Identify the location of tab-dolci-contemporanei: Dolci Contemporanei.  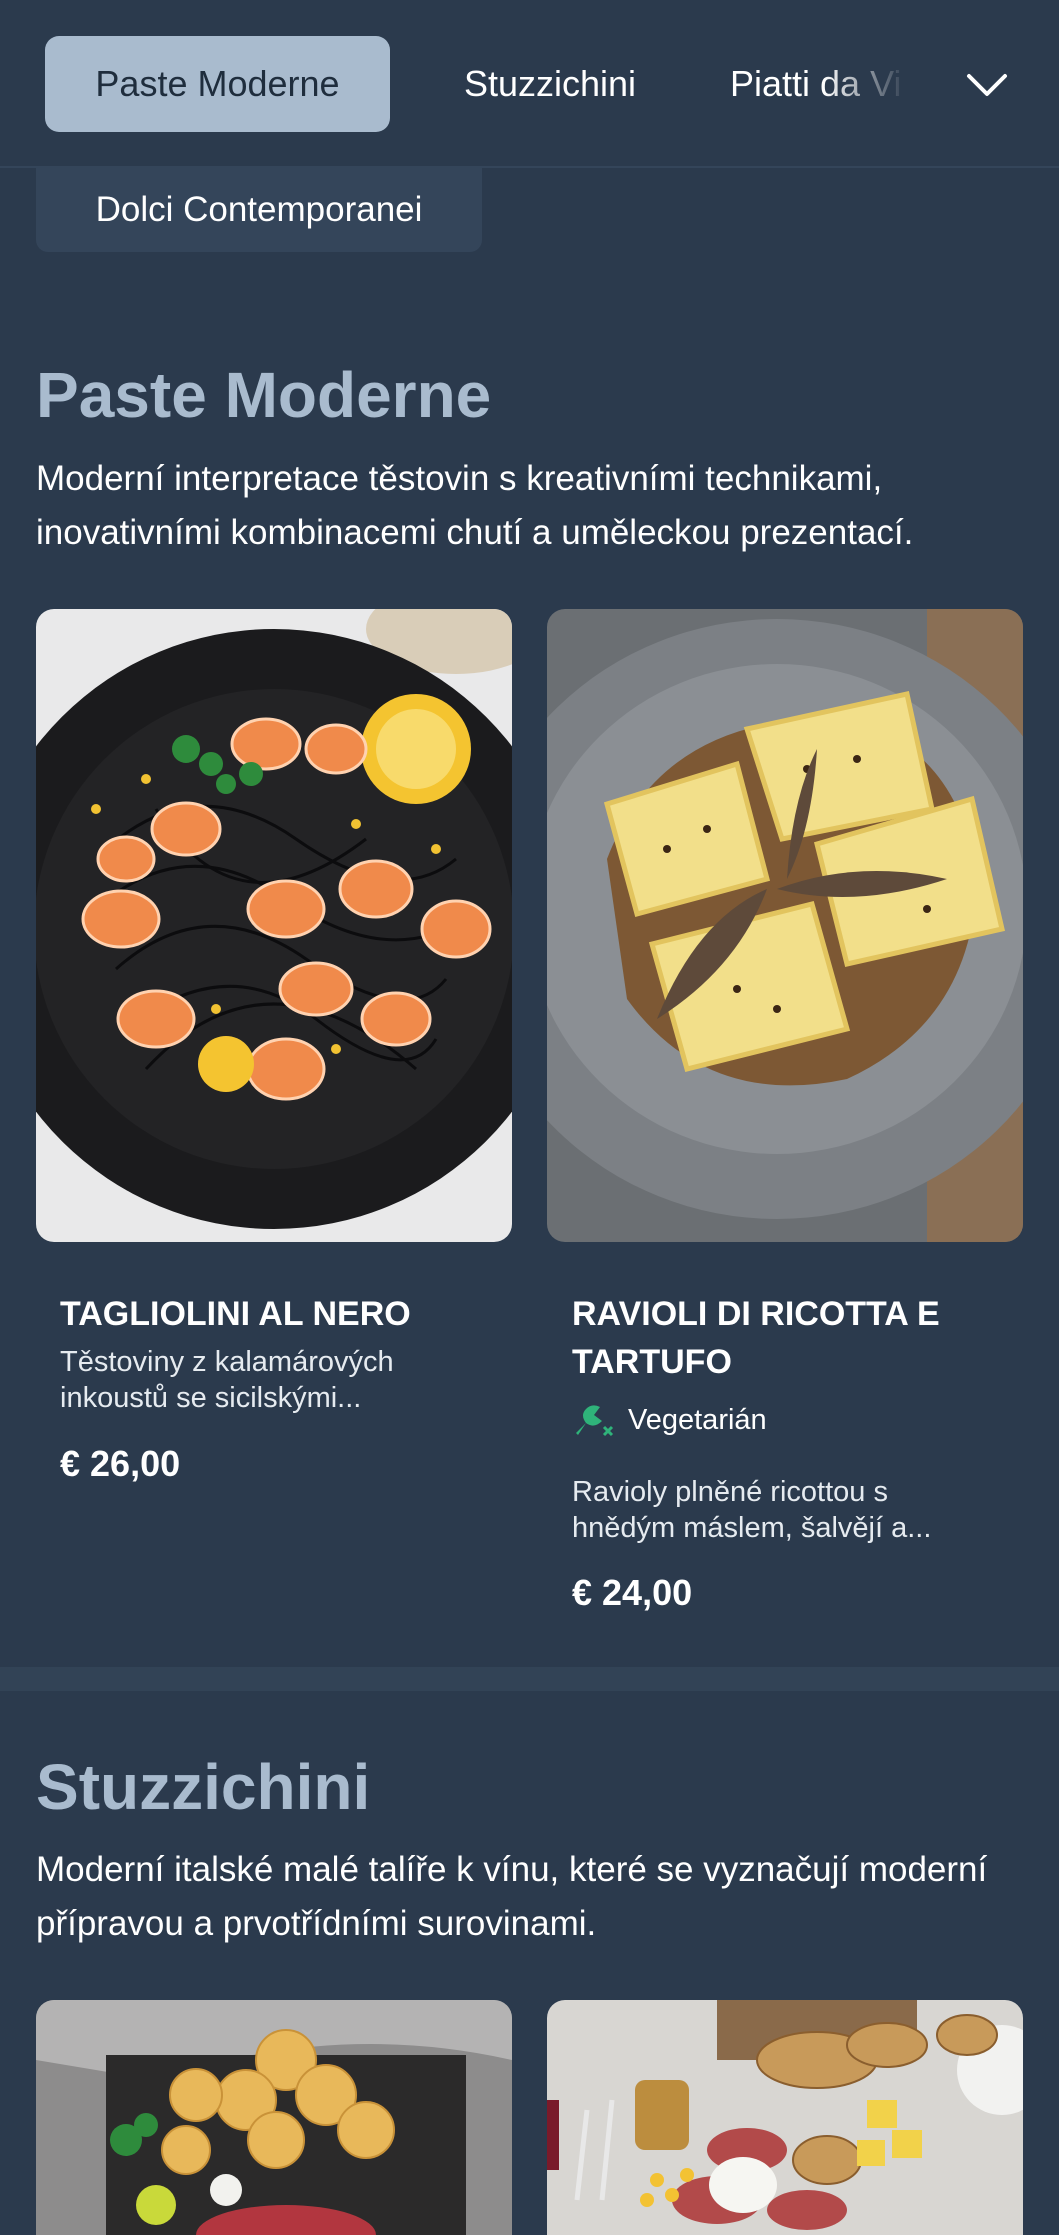
(259, 210).